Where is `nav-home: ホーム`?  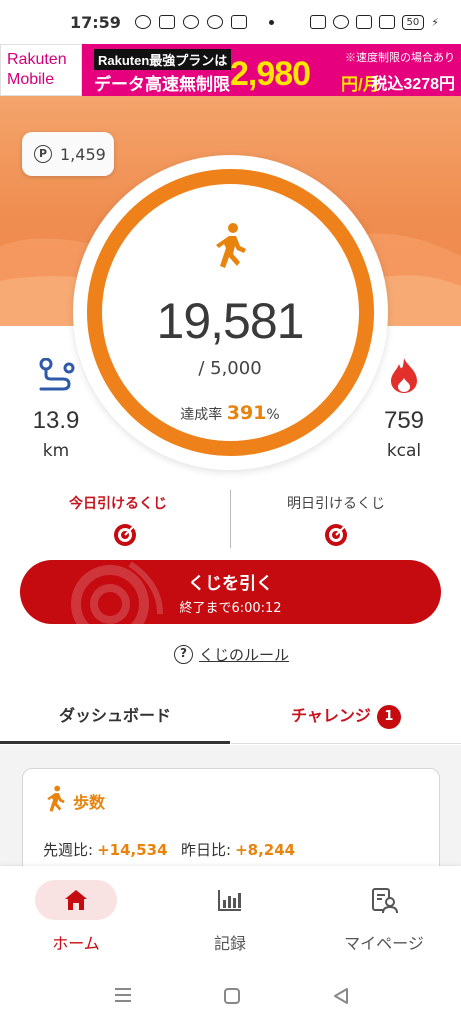 nav-home: ホーム is located at coordinates (76, 917).